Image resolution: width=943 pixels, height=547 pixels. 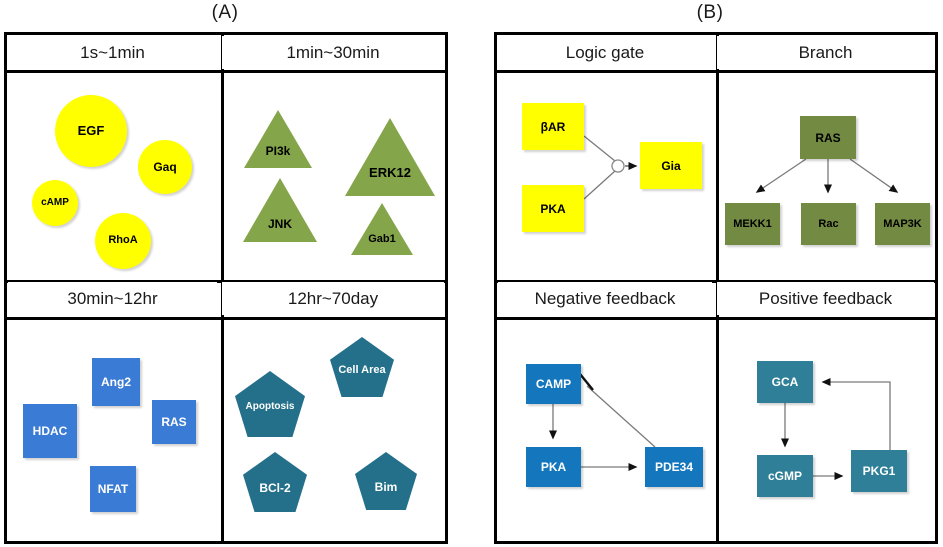 I want to click on node-label: PDE34, so click(x=674, y=467).